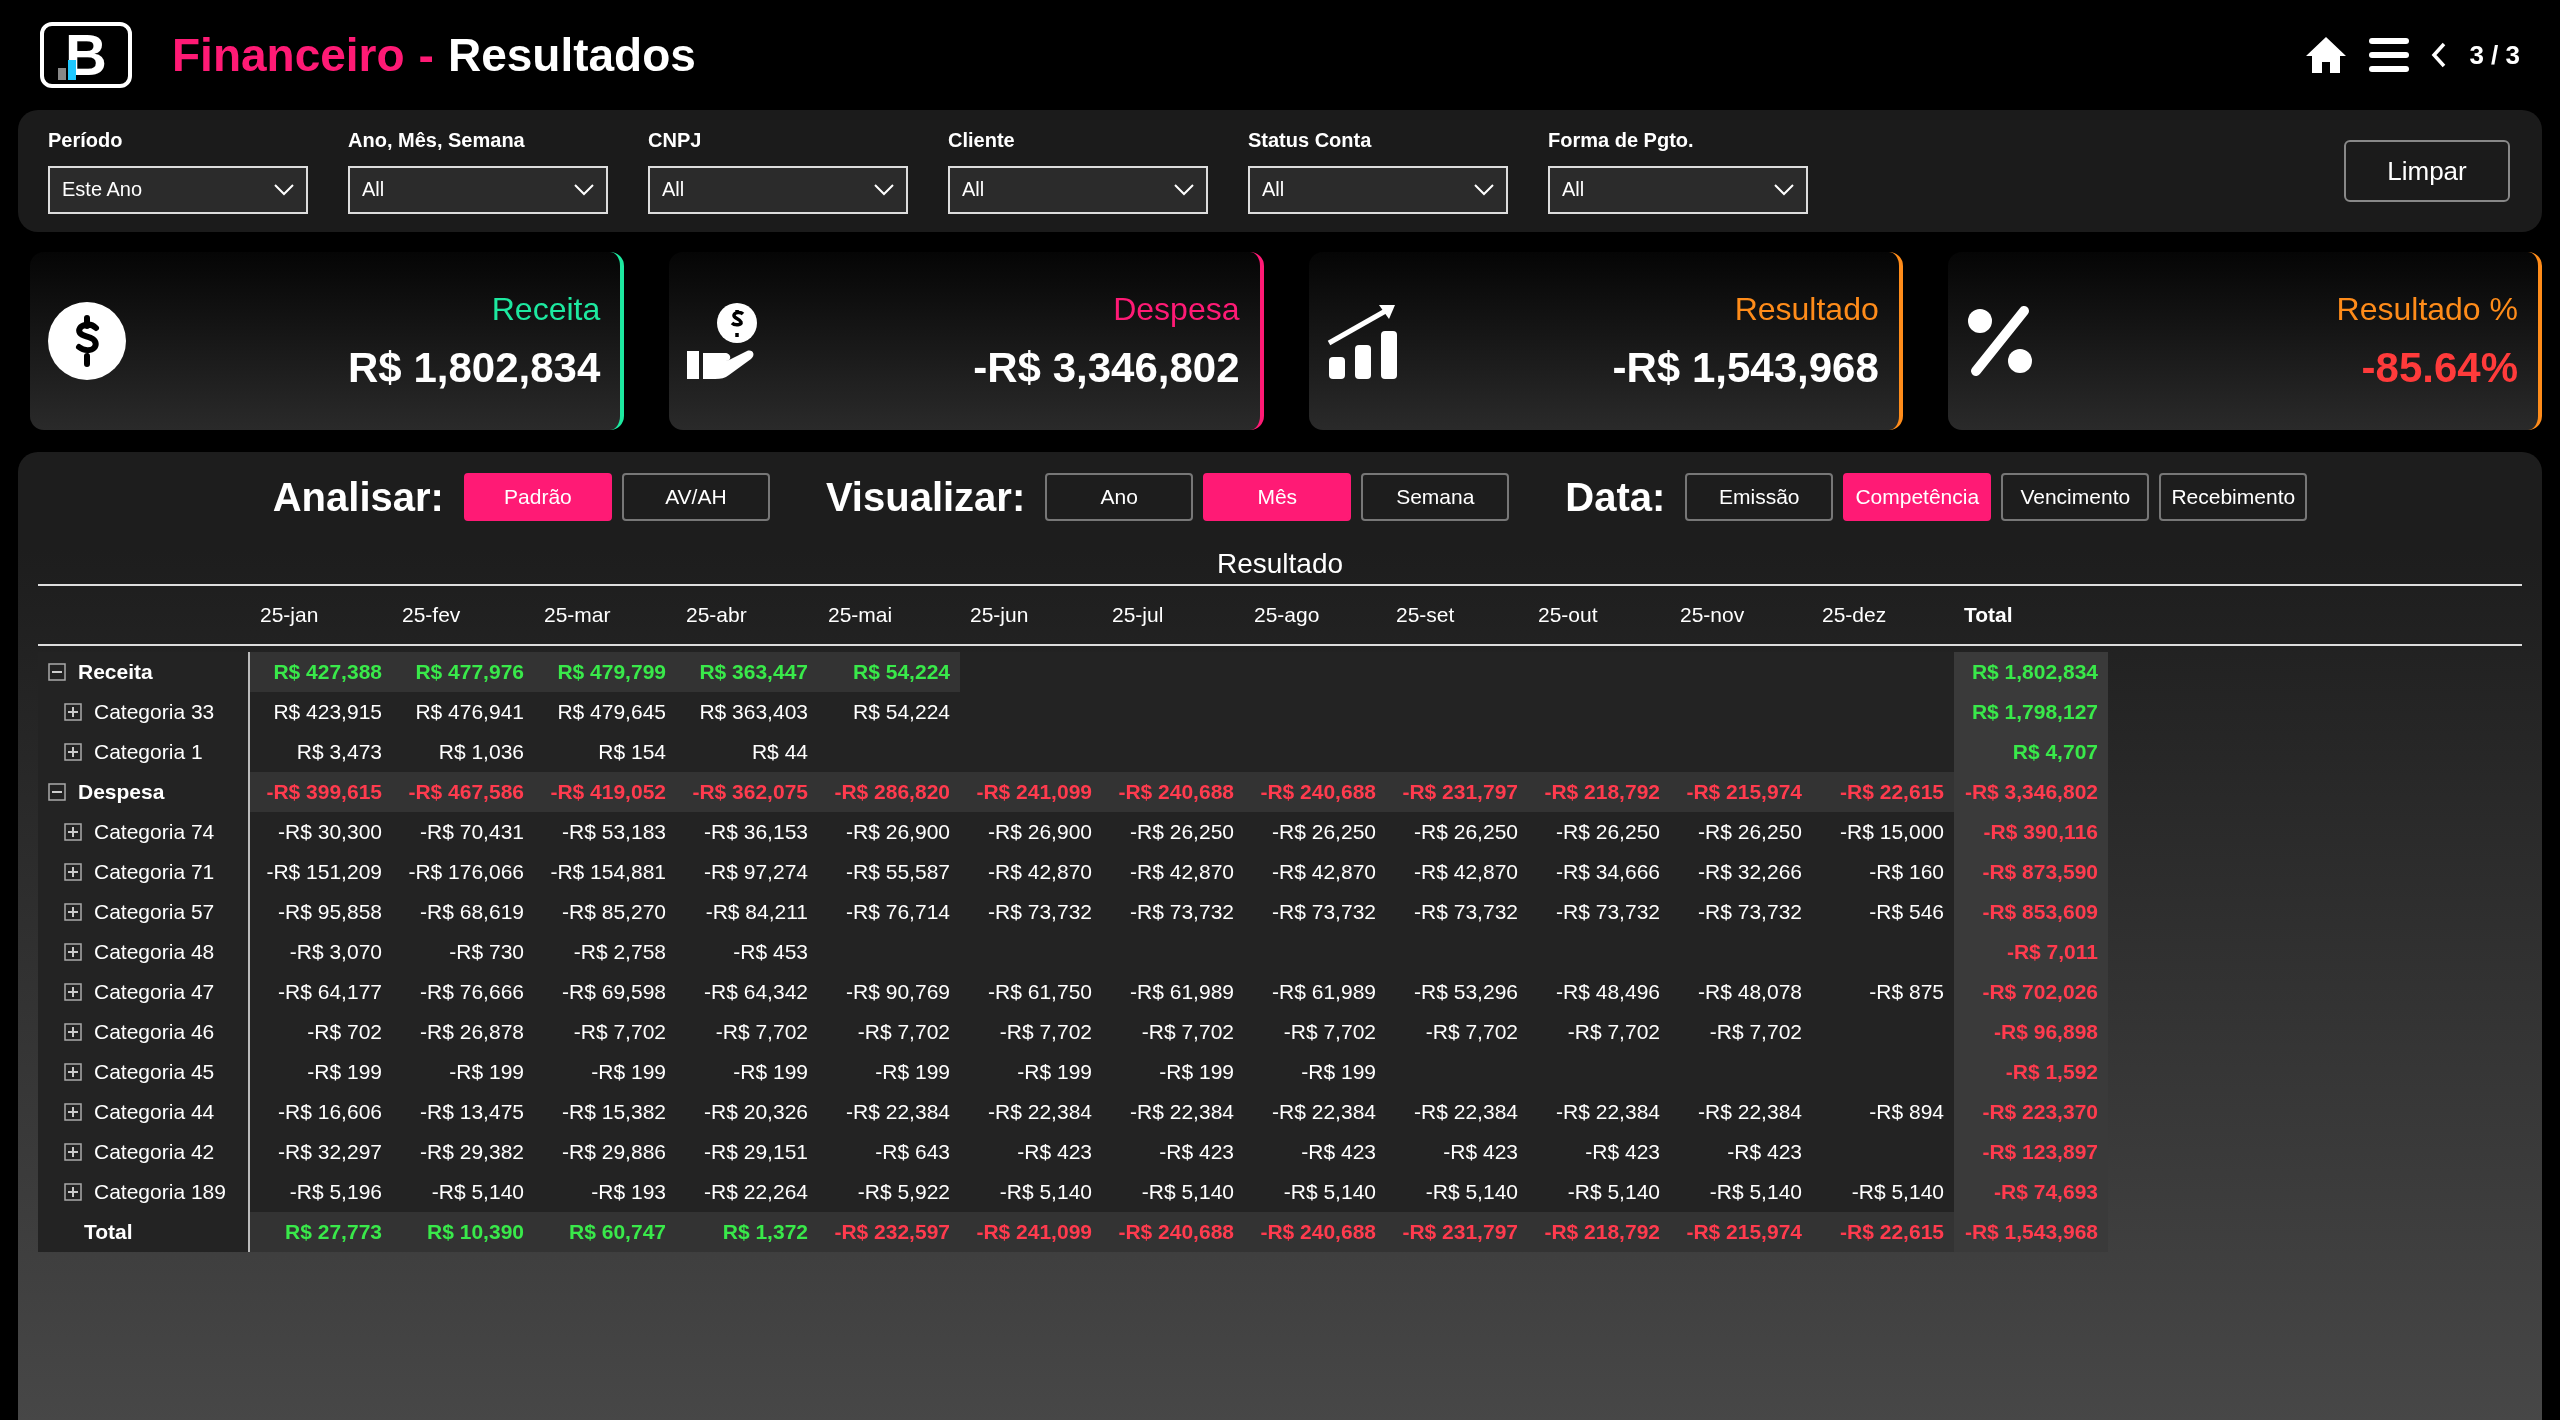 The image size is (2560, 1420). I want to click on row-label: Categoria 42, so click(154, 1152).